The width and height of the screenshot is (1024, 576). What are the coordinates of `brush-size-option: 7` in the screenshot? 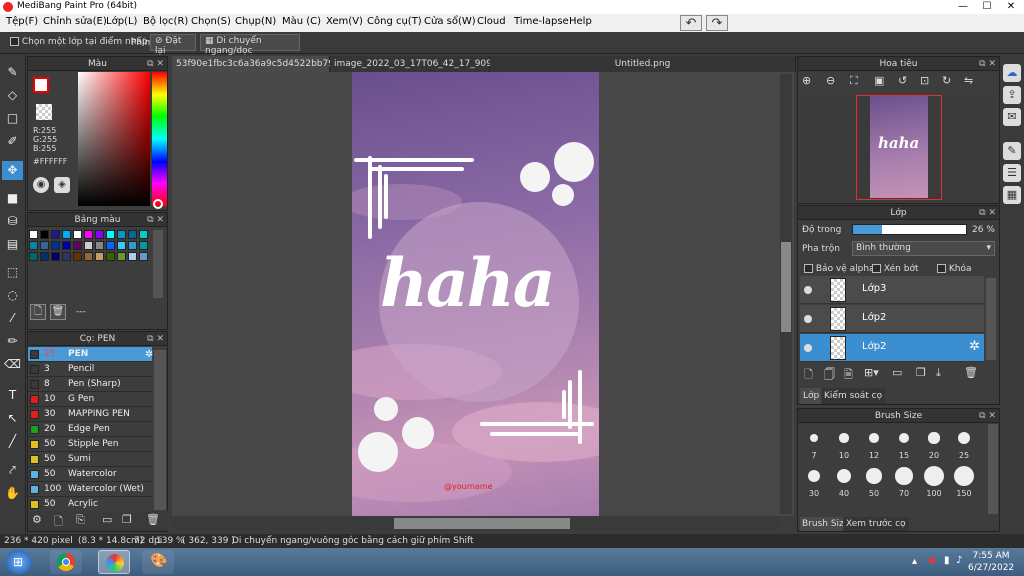 It's located at (814, 444).